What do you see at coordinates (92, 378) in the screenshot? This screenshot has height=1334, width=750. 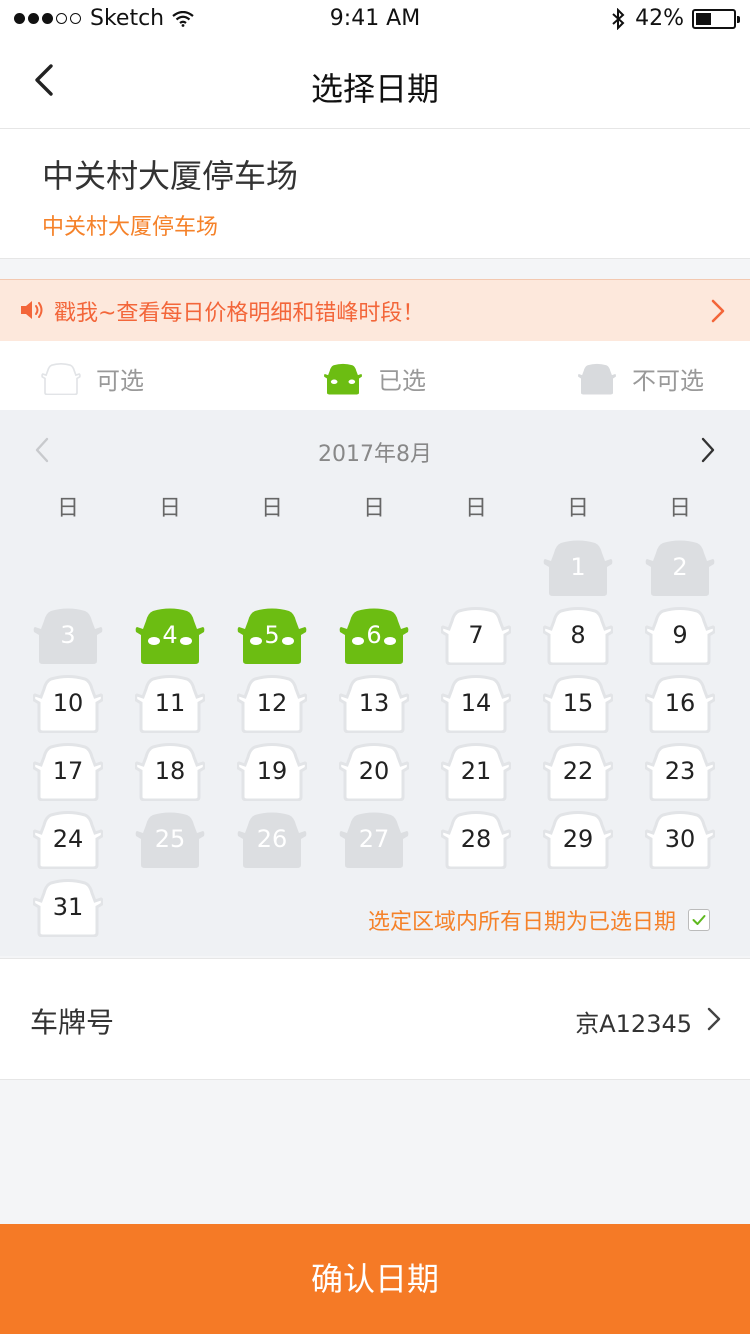 I see `legend-available: 可选` at bounding box center [92, 378].